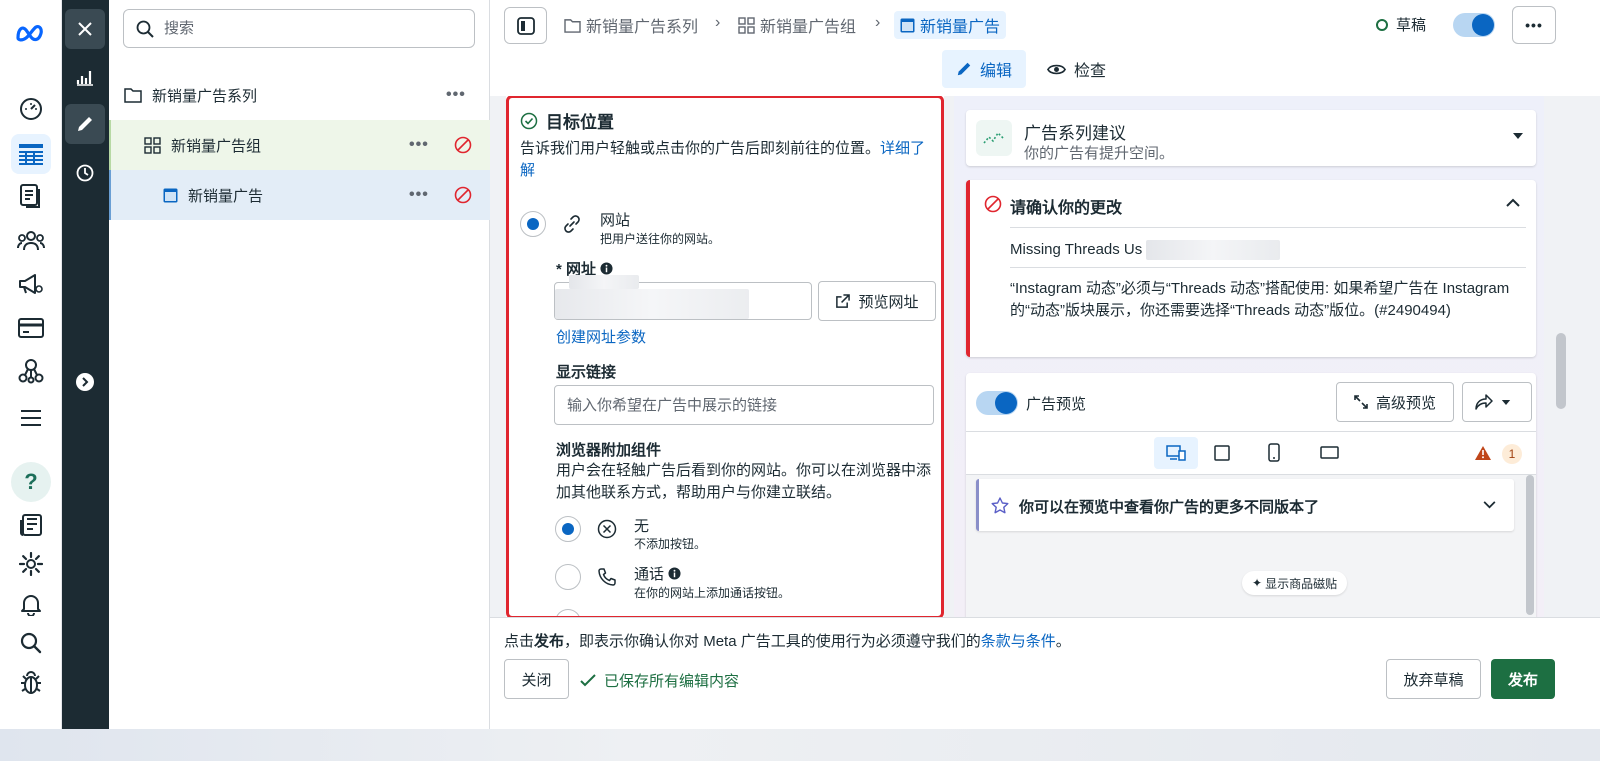 Image resolution: width=1600 pixels, height=761 pixels. I want to click on preview-url-button: 预览网址, so click(877, 301).